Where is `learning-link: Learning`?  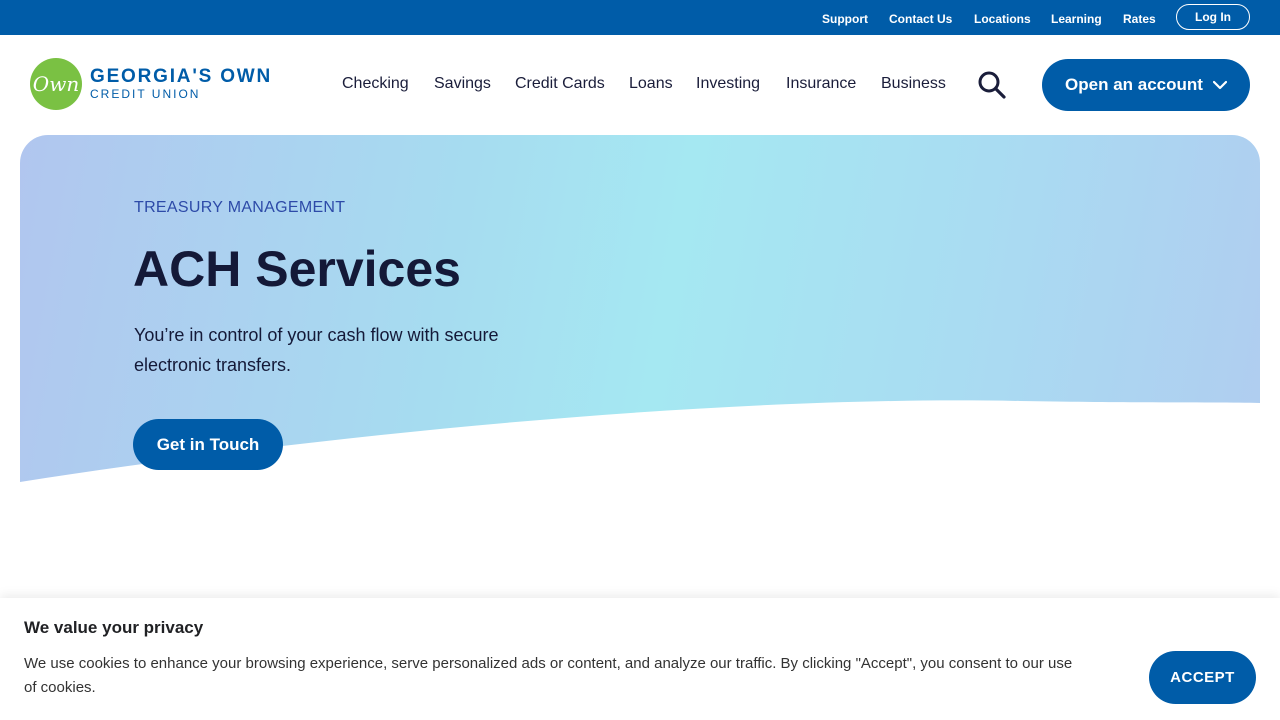 learning-link: Learning is located at coordinates (1076, 19).